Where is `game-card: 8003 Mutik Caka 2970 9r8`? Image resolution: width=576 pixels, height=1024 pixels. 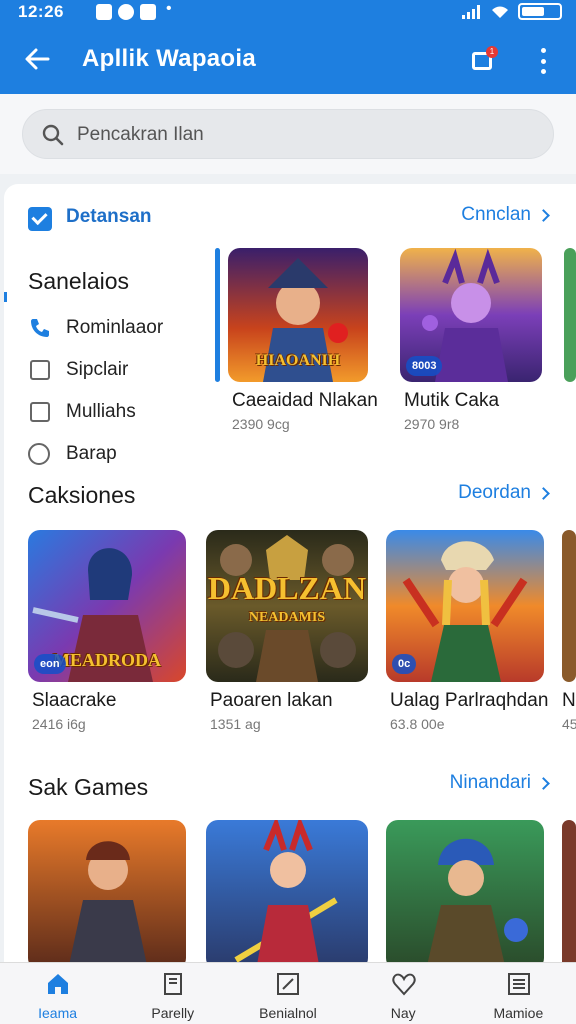 game-card: 8003 Mutik Caka 2970 9r8 is located at coordinates (475, 343).